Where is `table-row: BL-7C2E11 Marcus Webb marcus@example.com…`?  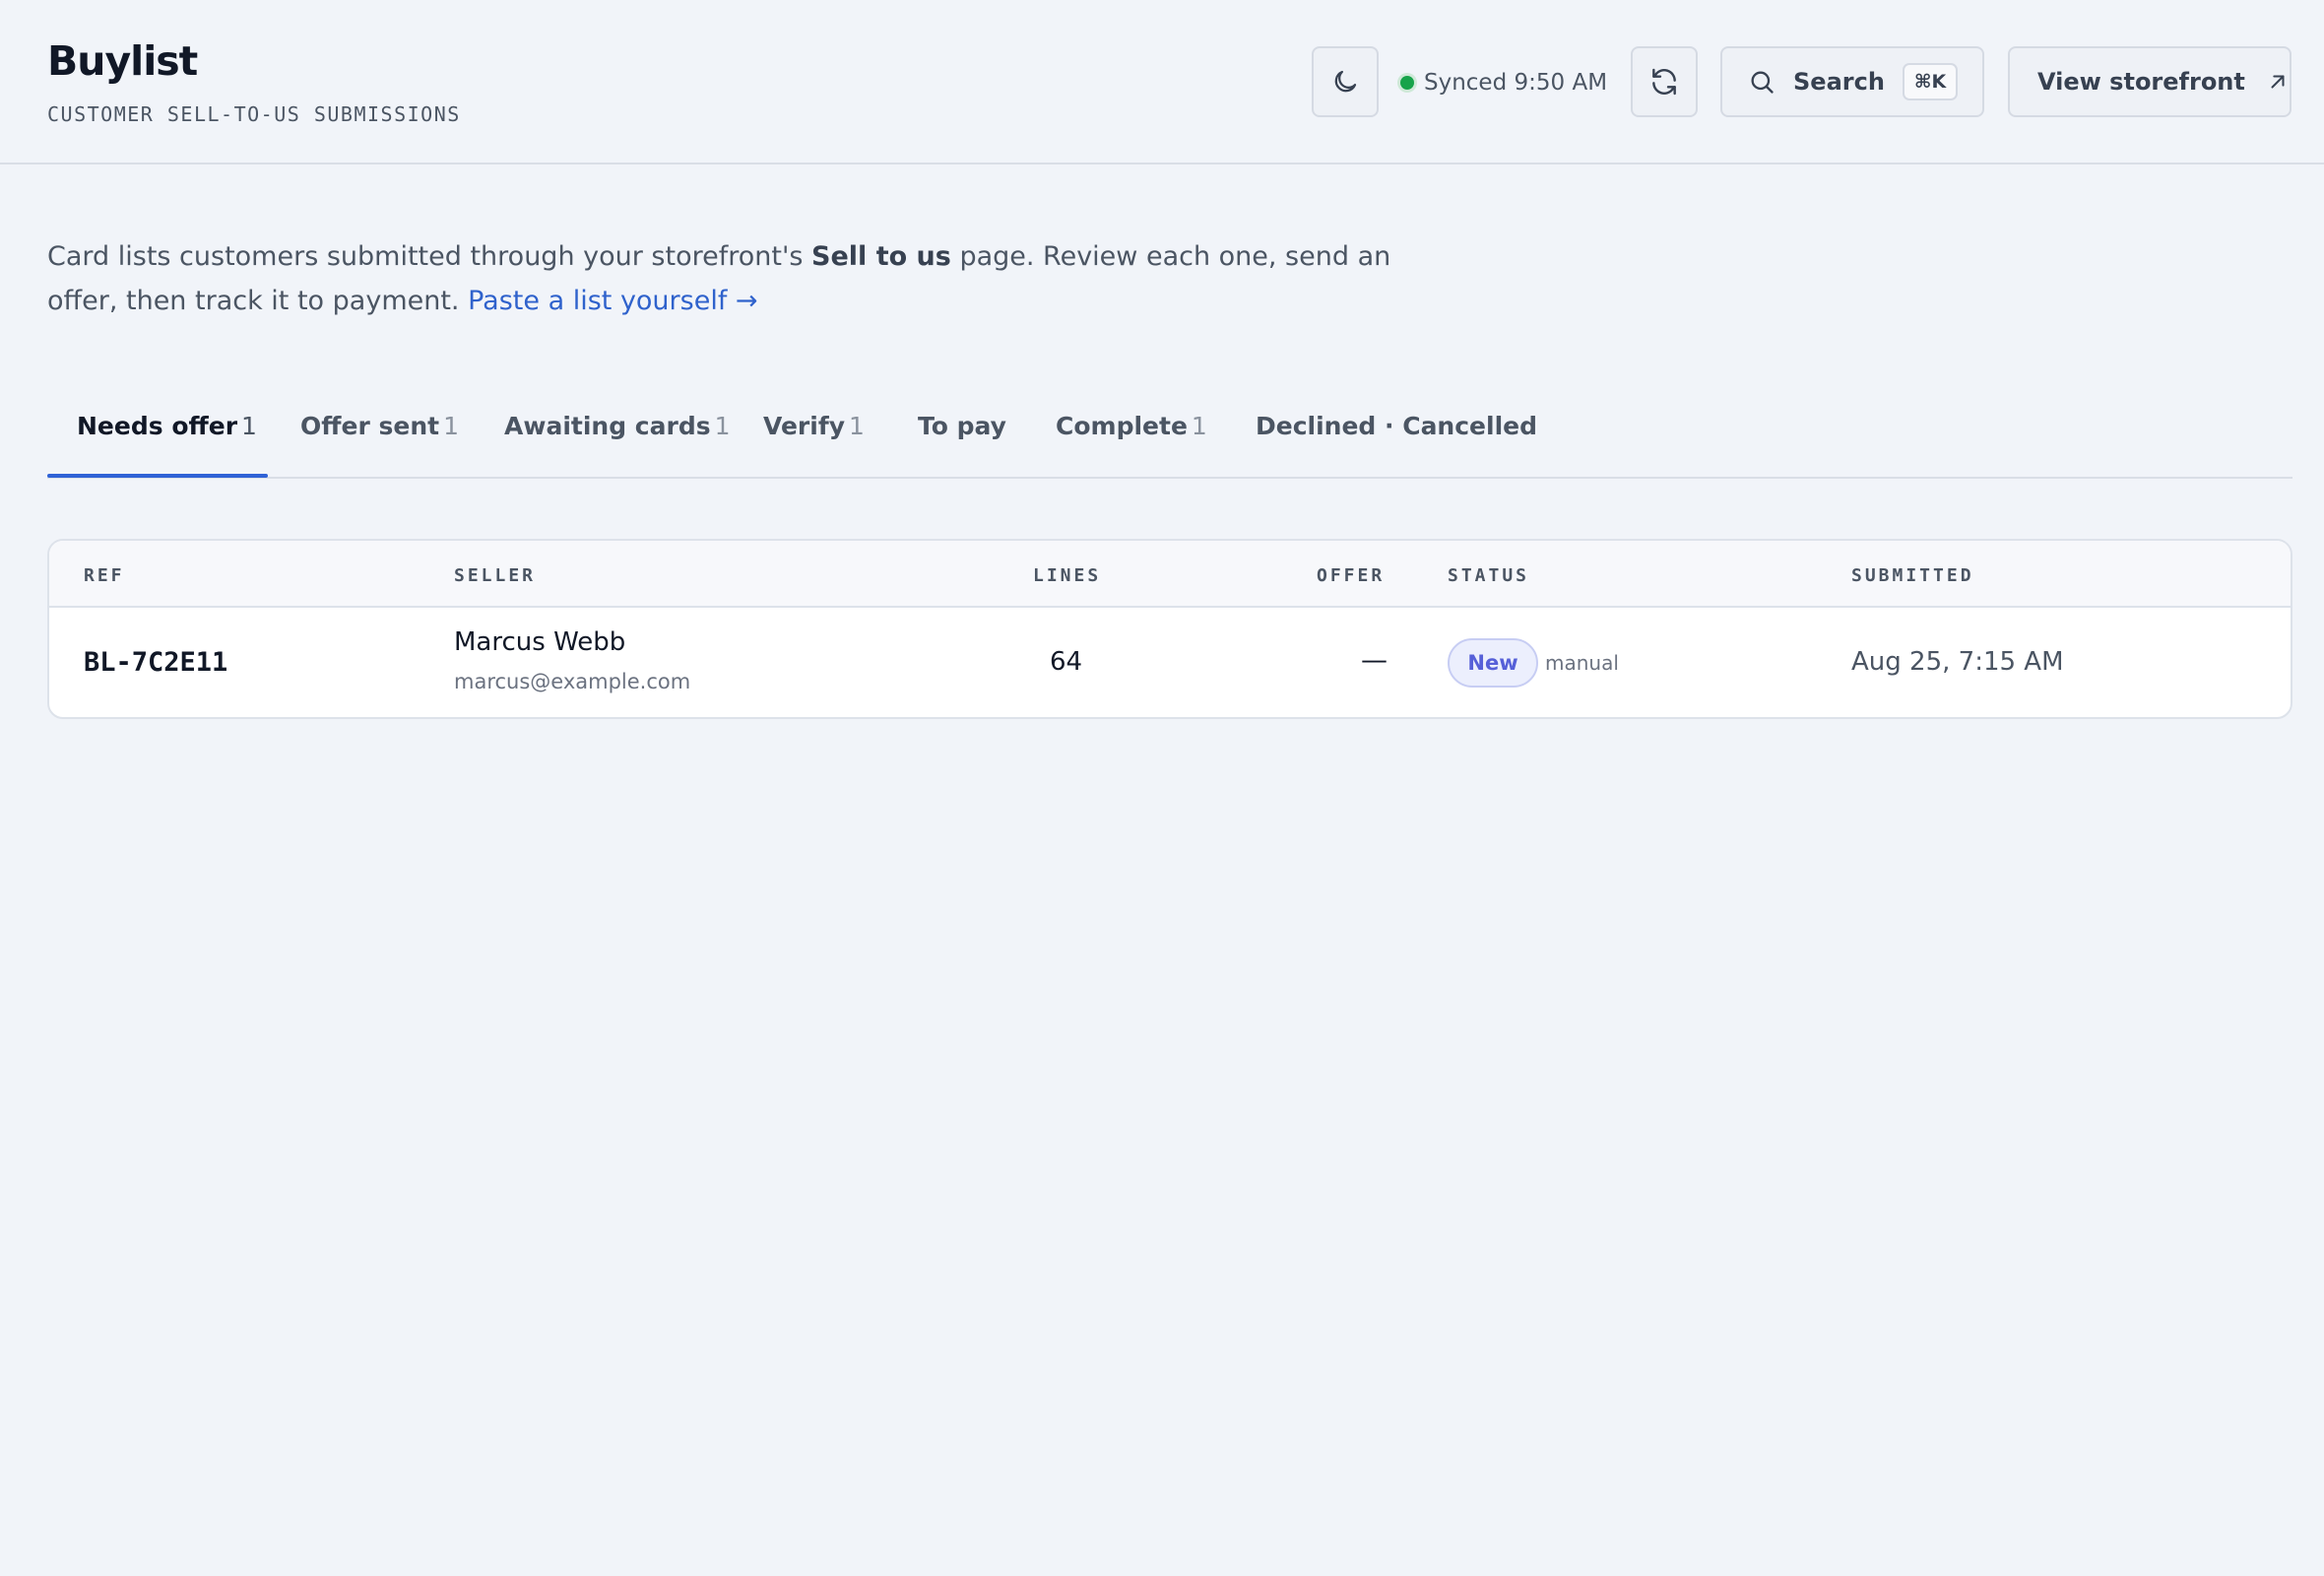 table-row: BL-7C2E11 Marcus Webb marcus@example.com… is located at coordinates (1170, 663).